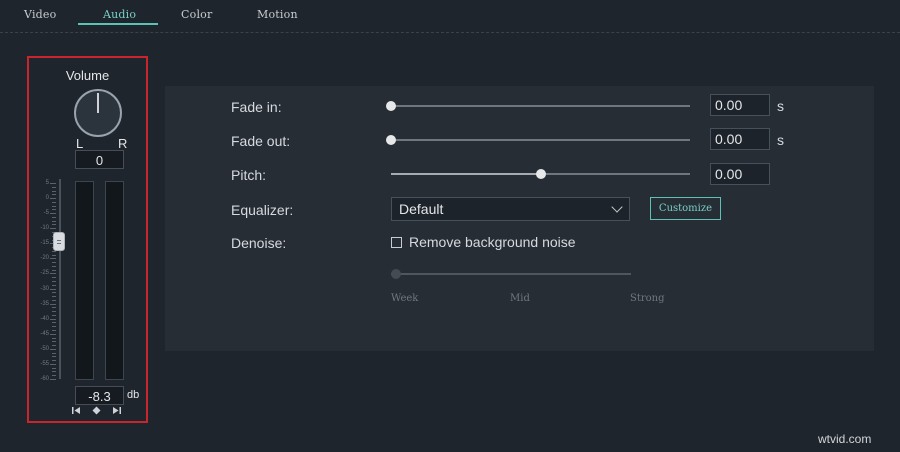  Describe the element at coordinates (76, 411) in the screenshot. I see `previous-icon` at that location.